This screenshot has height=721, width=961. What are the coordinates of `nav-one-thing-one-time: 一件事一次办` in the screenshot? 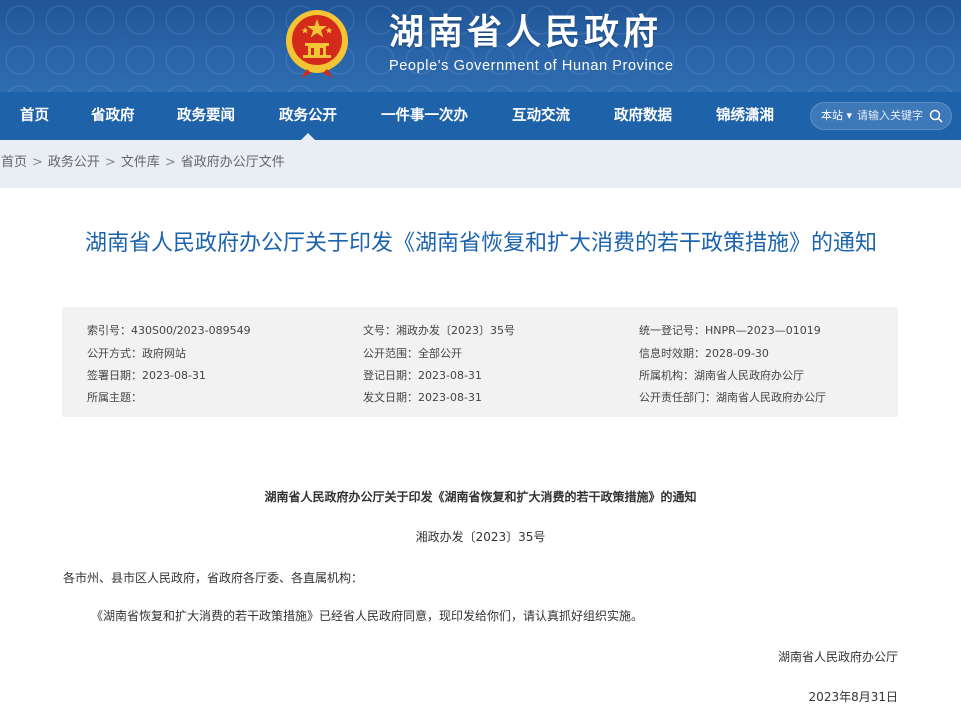 It's located at (424, 116).